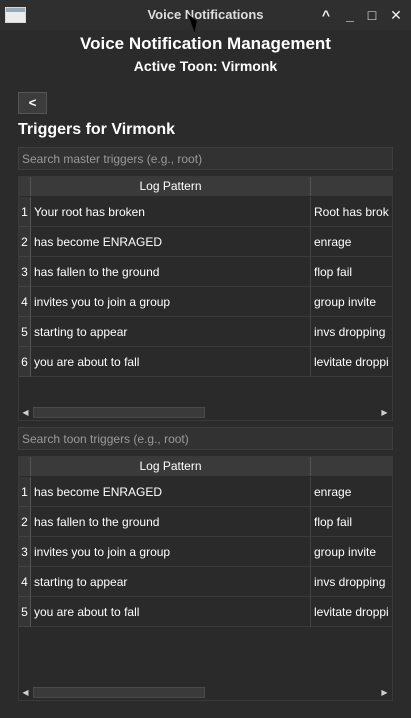 The height and width of the screenshot is (718, 411). Describe the element at coordinates (205, 438) in the screenshot. I see `toon-triggers-search-input` at that location.